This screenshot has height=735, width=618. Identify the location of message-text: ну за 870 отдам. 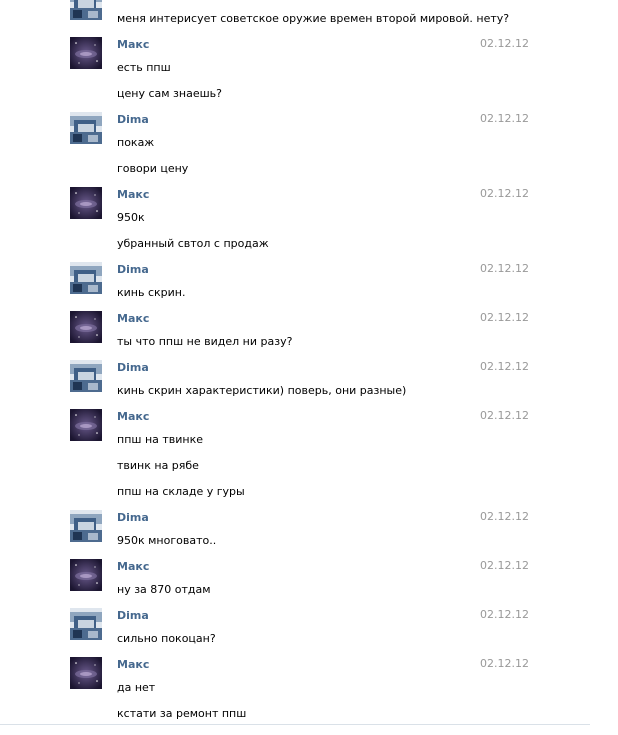
(164, 589).